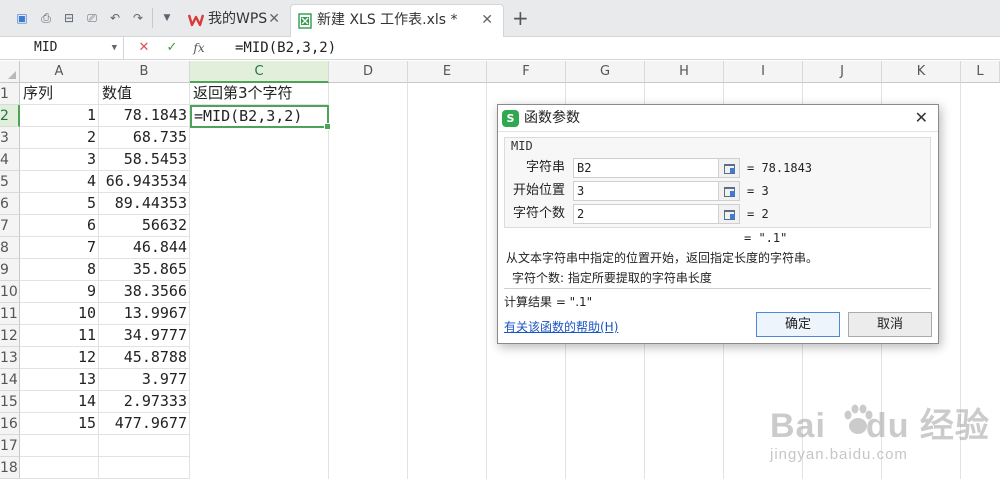 This screenshot has width=1000, height=490. What do you see at coordinates (144, 314) in the screenshot?
I see `table-cell-value: 13.9967` at bounding box center [144, 314].